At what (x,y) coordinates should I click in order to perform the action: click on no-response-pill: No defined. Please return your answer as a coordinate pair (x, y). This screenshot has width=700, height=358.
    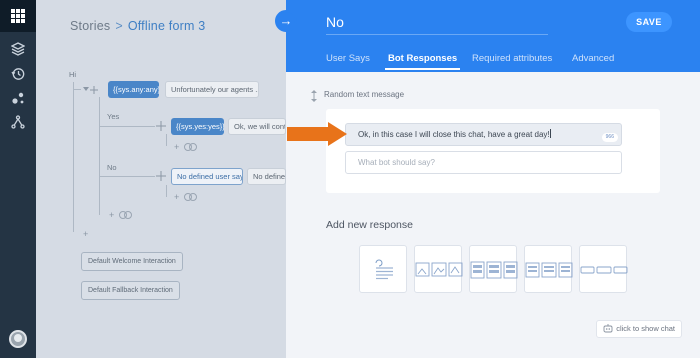
    Looking at the image, I should click on (266, 176).